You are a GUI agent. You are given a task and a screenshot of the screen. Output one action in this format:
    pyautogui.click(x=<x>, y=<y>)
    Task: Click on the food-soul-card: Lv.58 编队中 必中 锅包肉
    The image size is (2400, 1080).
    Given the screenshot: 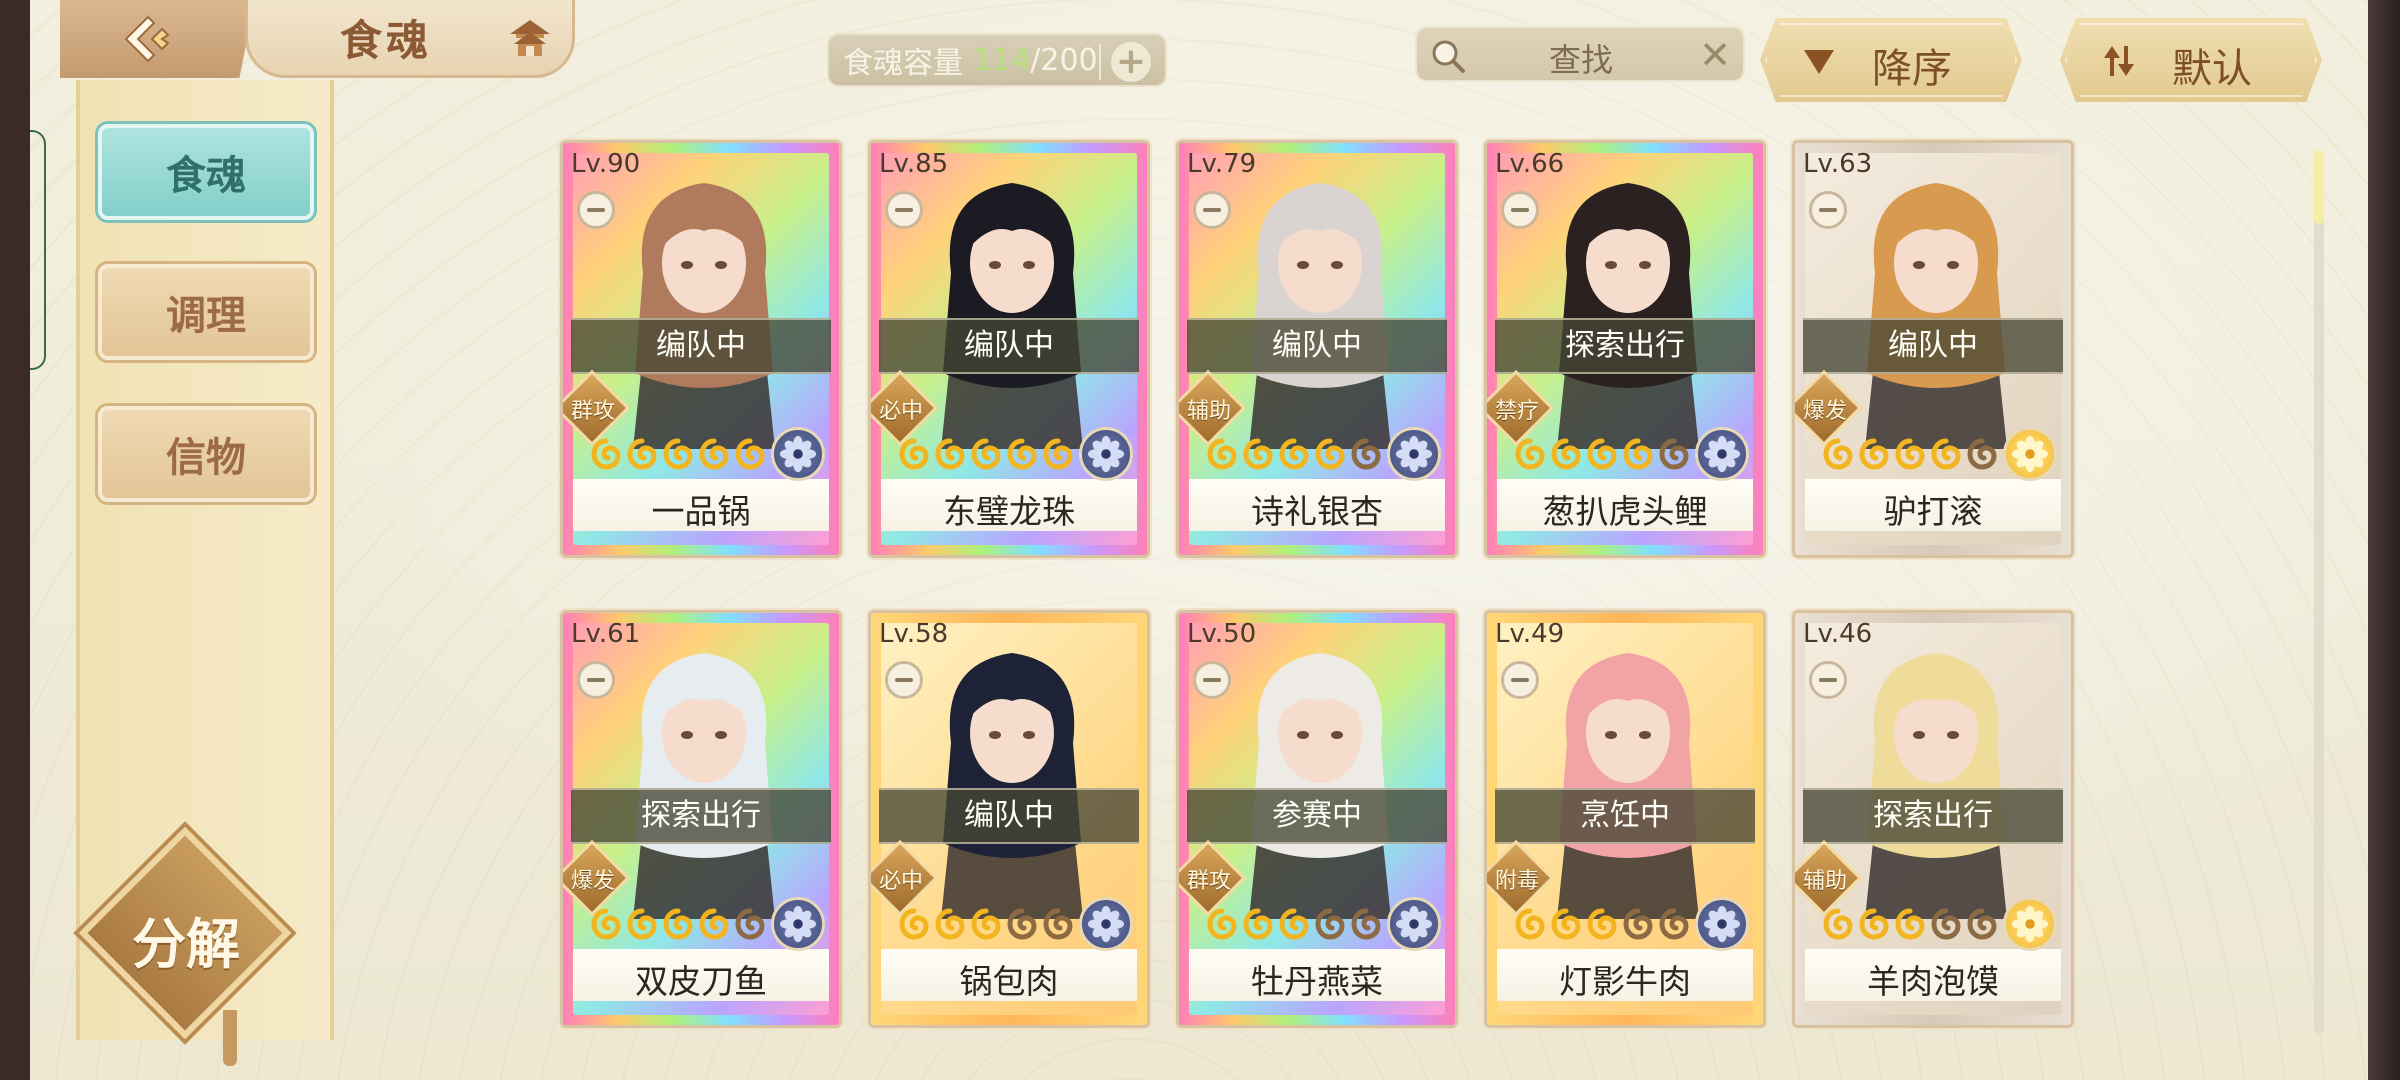 What is the action you would take?
    pyautogui.click(x=1009, y=819)
    